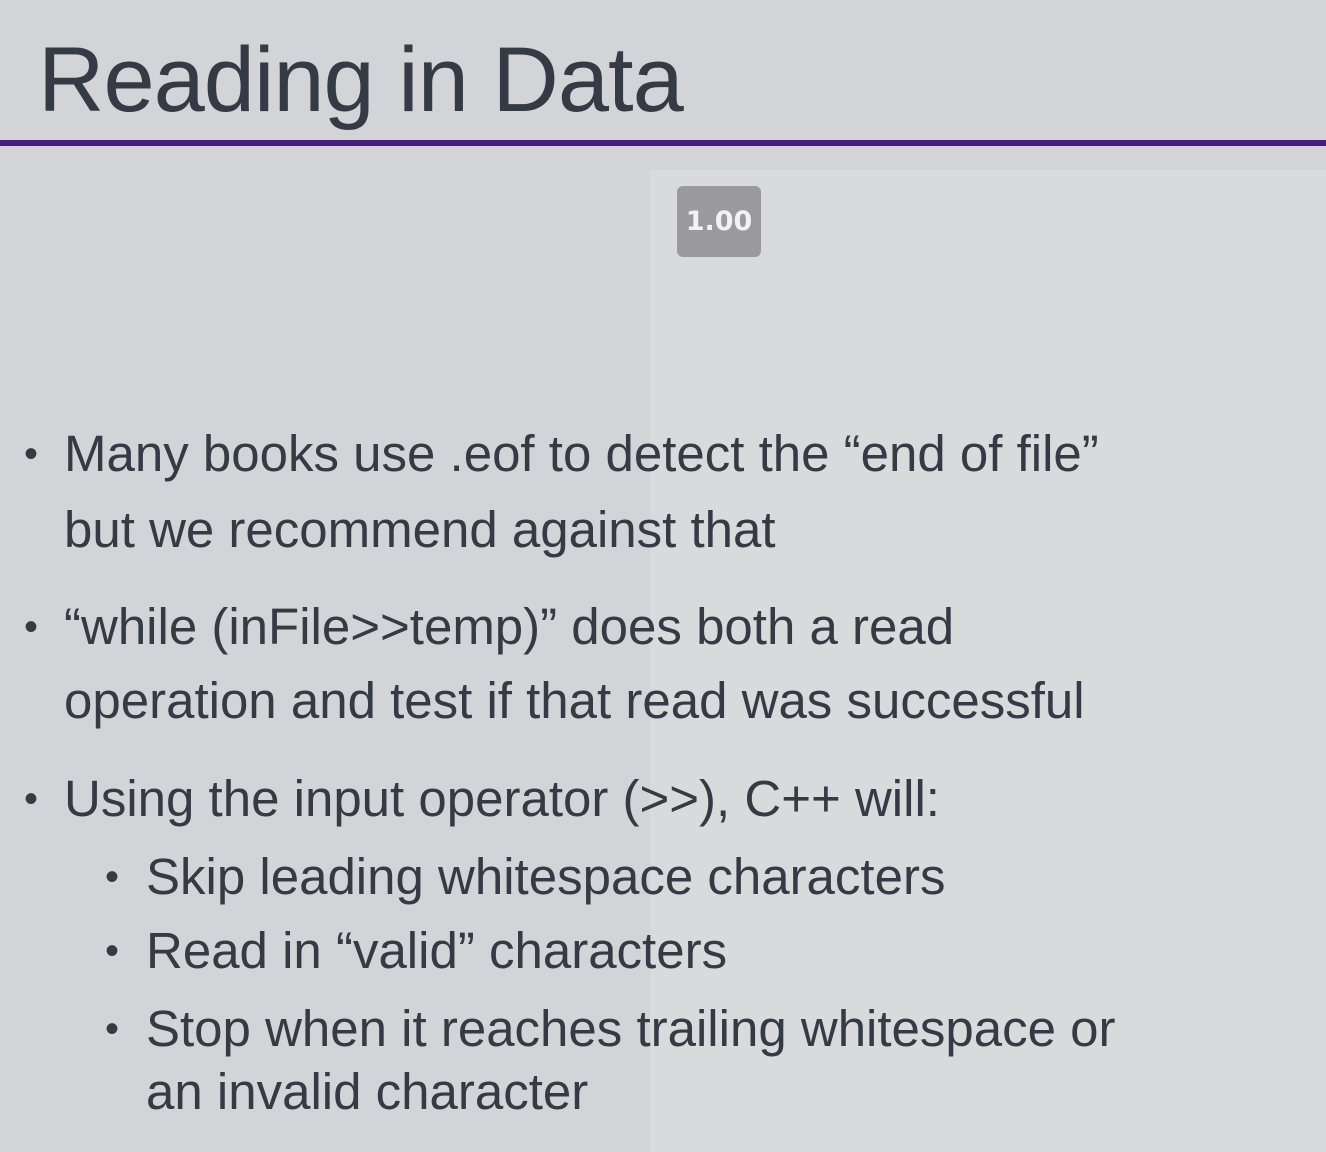 The image size is (1326, 1152). I want to click on sub-bullet-3-line-2: an invalid character, so click(367, 1091).